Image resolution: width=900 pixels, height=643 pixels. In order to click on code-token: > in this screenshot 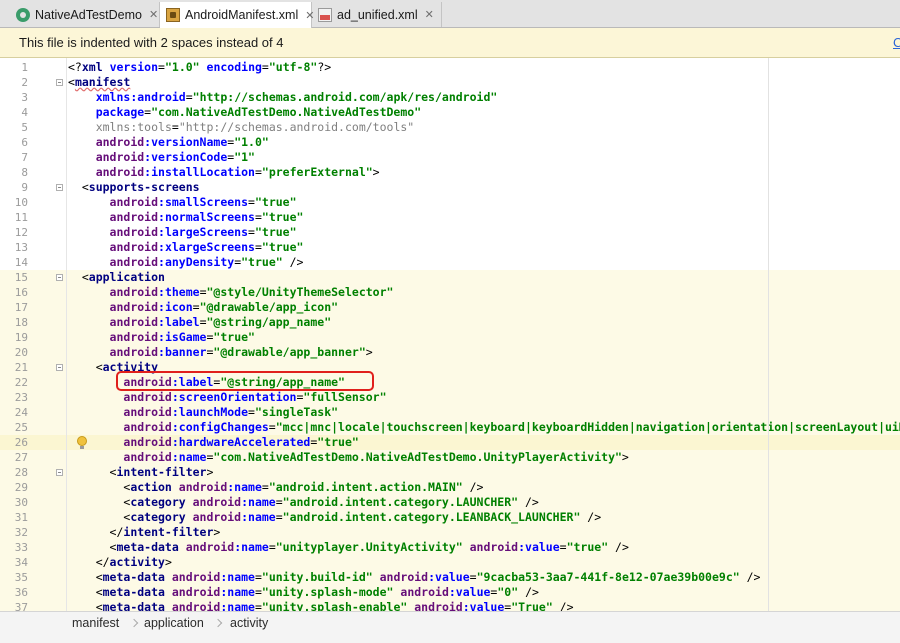, I will do `click(168, 562)`.